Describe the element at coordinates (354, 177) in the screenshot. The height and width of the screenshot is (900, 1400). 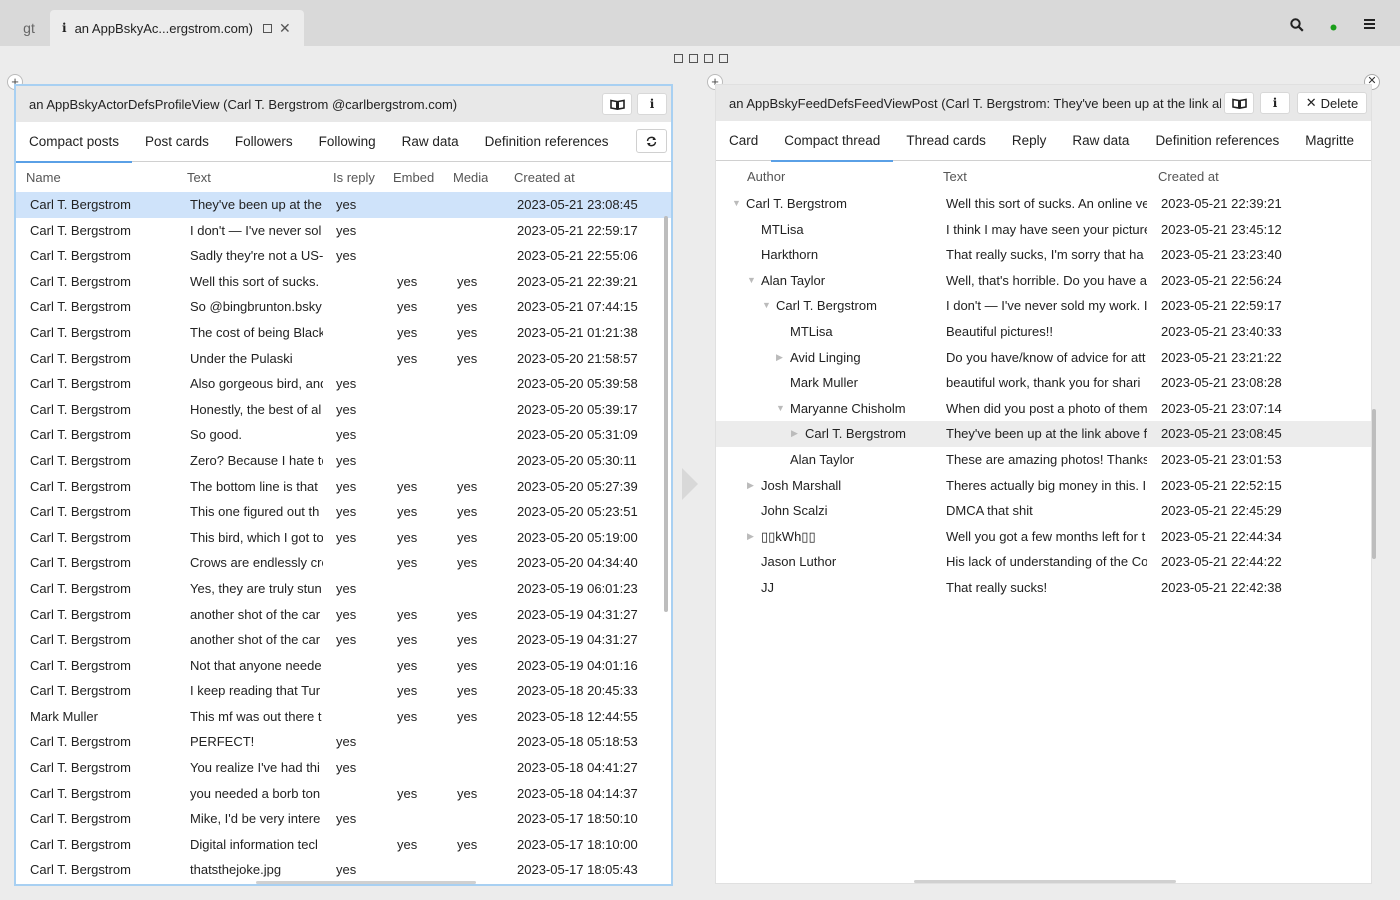
I see `column-header: Is reply` at that location.